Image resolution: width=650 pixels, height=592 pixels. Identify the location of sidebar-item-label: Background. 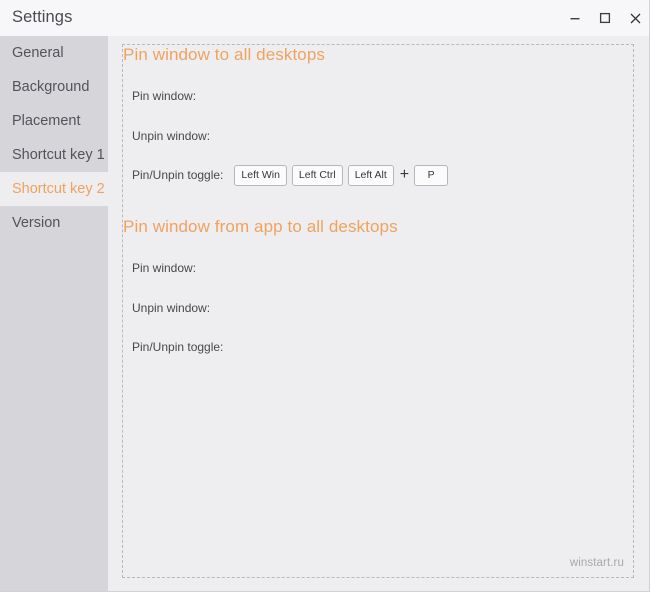
(51, 87).